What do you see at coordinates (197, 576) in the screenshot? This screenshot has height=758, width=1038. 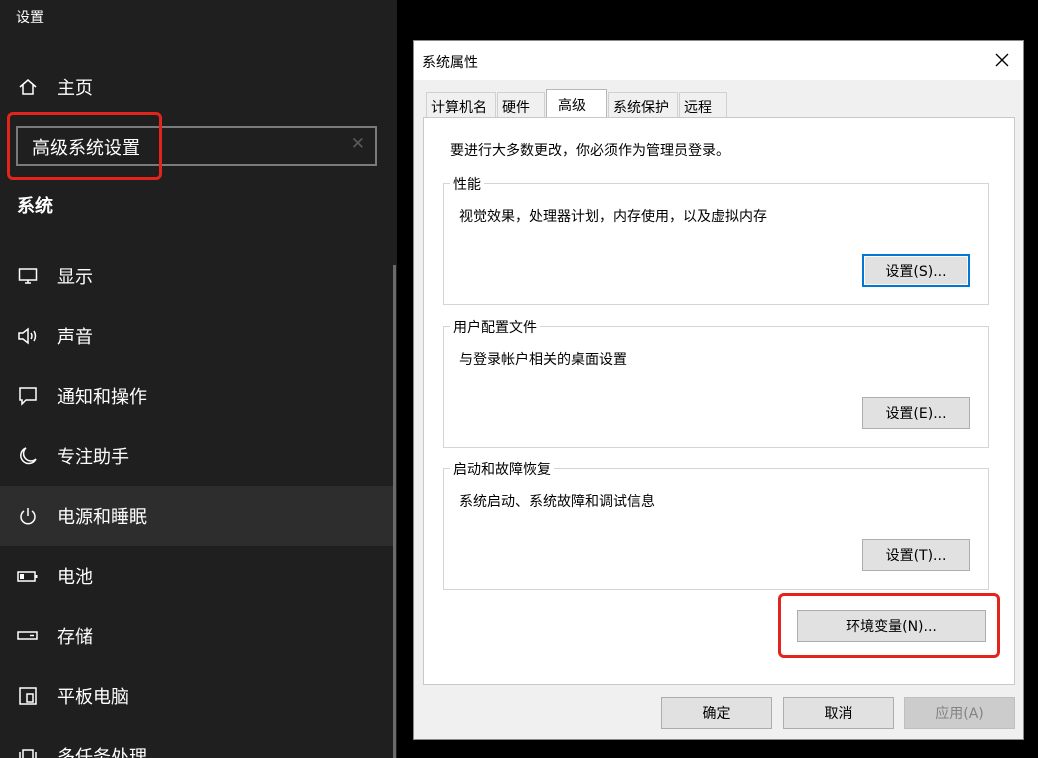 I see `nav-item-battery: 电池` at bounding box center [197, 576].